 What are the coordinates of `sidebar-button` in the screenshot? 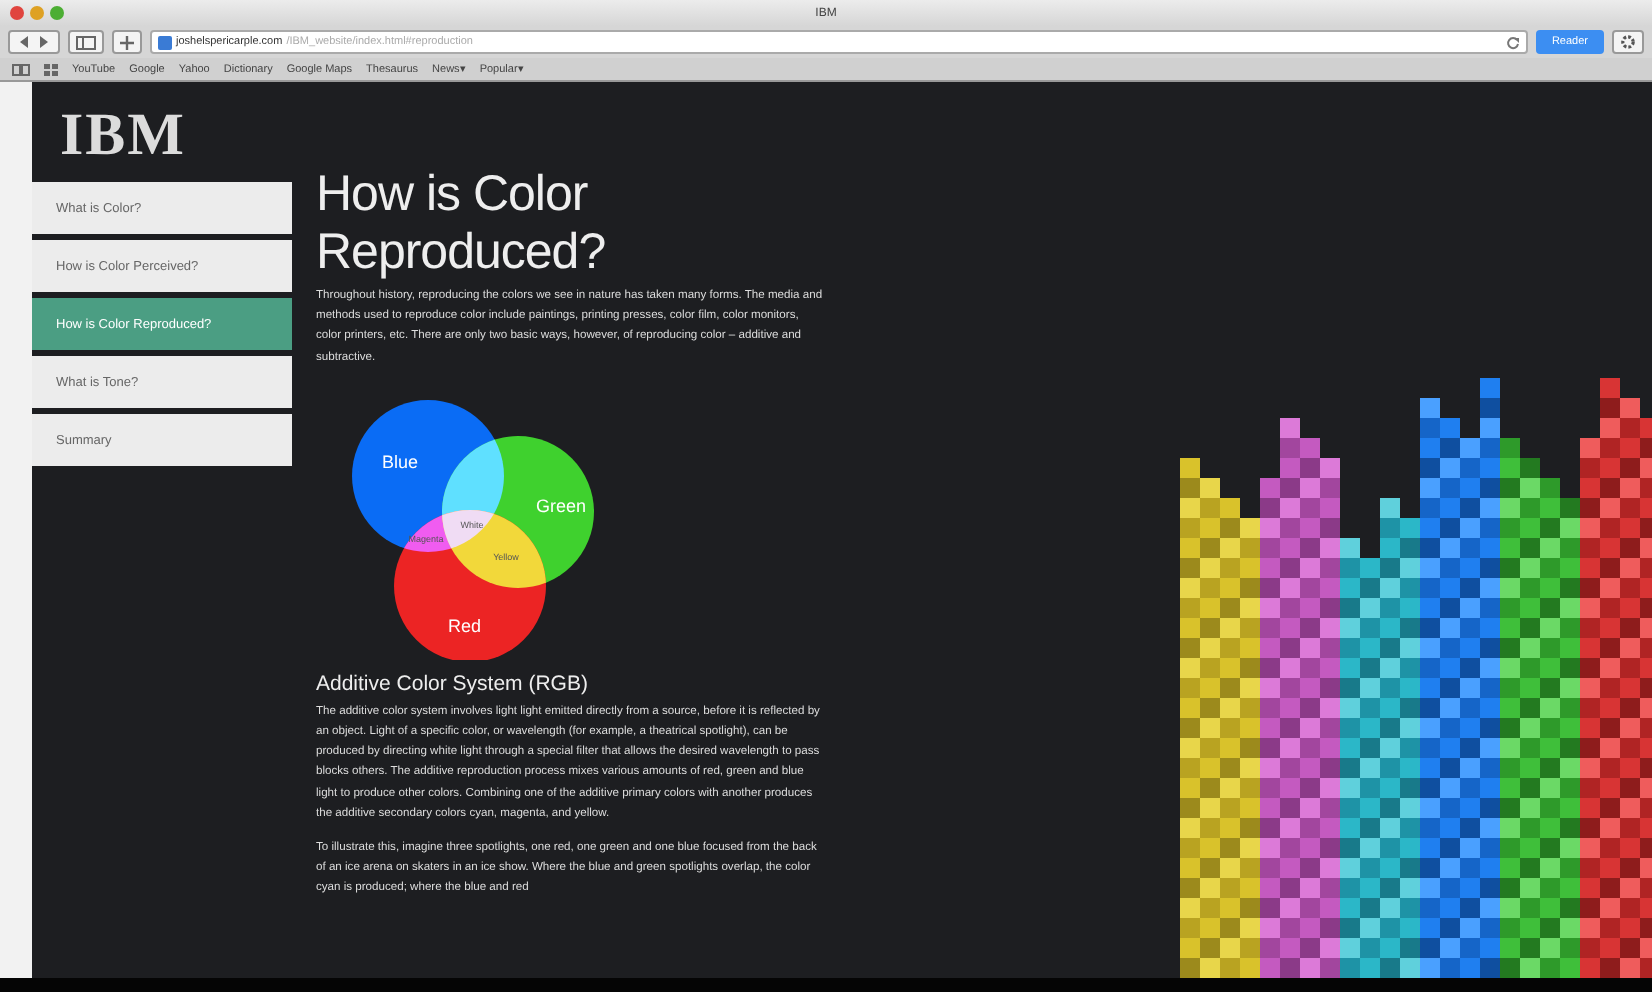 It's located at (86, 42).